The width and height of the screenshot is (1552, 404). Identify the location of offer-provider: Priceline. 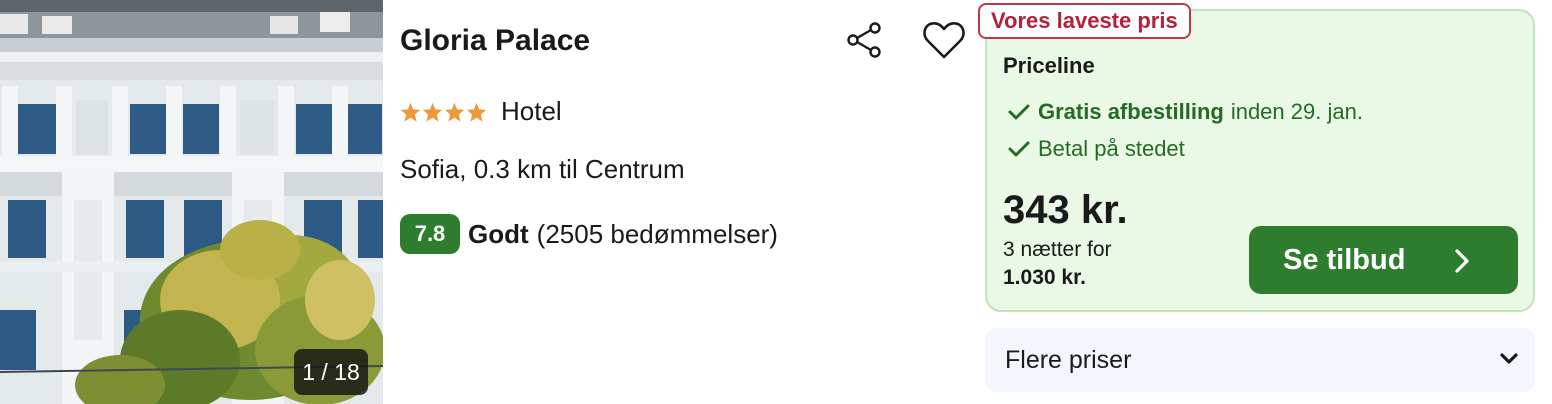
(1049, 65).